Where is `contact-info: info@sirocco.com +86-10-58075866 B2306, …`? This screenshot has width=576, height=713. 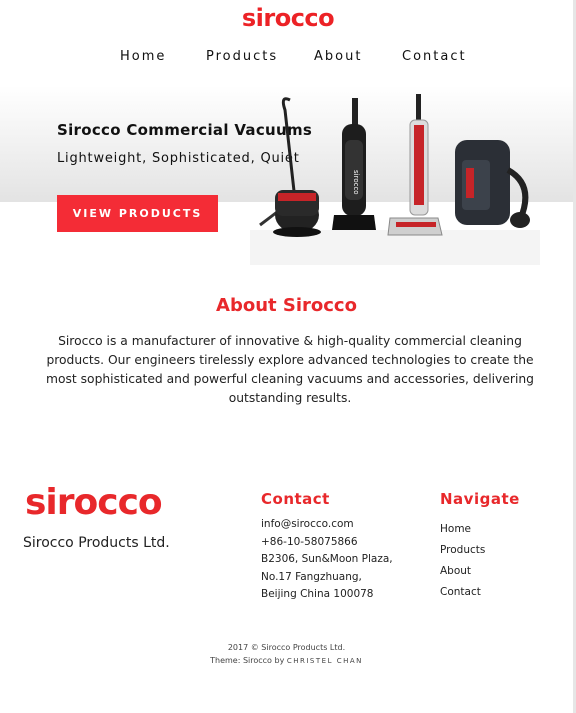
contact-info: info@sirocco.com +86-10-58075866 B2306, … is located at coordinates (327, 560).